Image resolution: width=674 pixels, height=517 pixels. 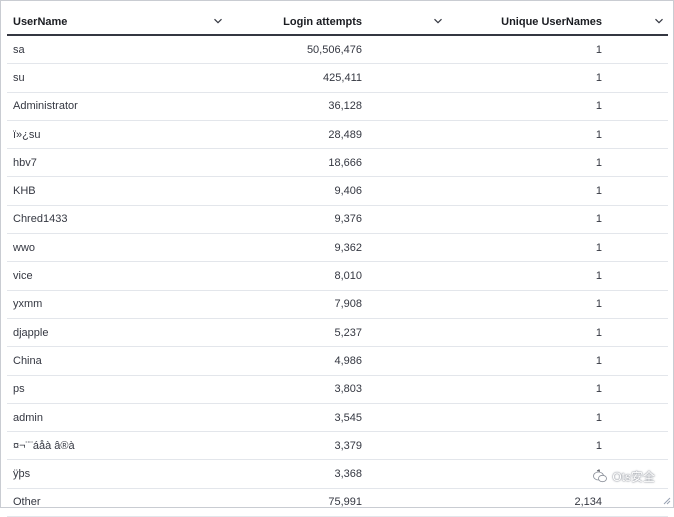 What do you see at coordinates (27, 134) in the screenshot?
I see `username-cell: ï»¿su` at bounding box center [27, 134].